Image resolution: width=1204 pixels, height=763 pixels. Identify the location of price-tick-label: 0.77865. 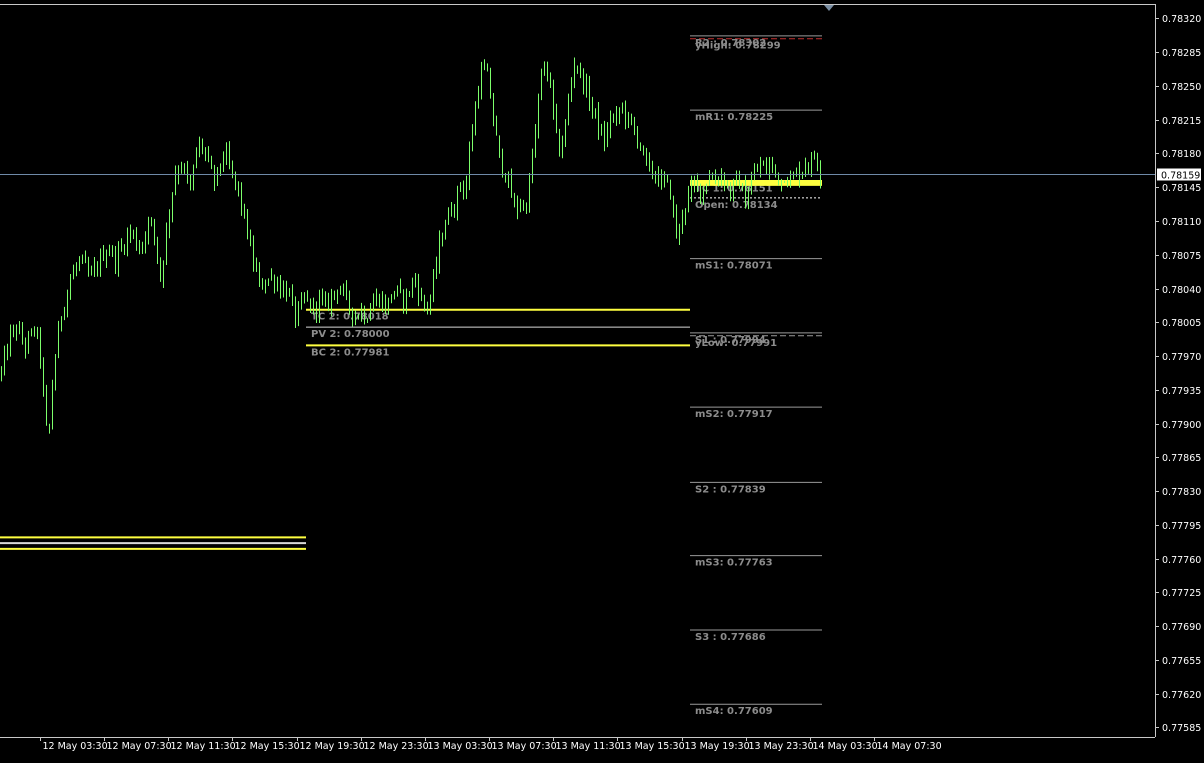
(1181, 458).